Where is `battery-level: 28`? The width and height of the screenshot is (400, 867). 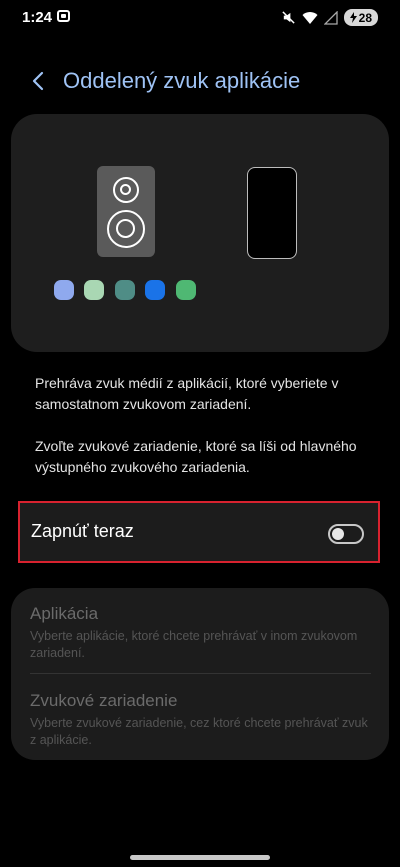
battery-level: 28 is located at coordinates (365, 17).